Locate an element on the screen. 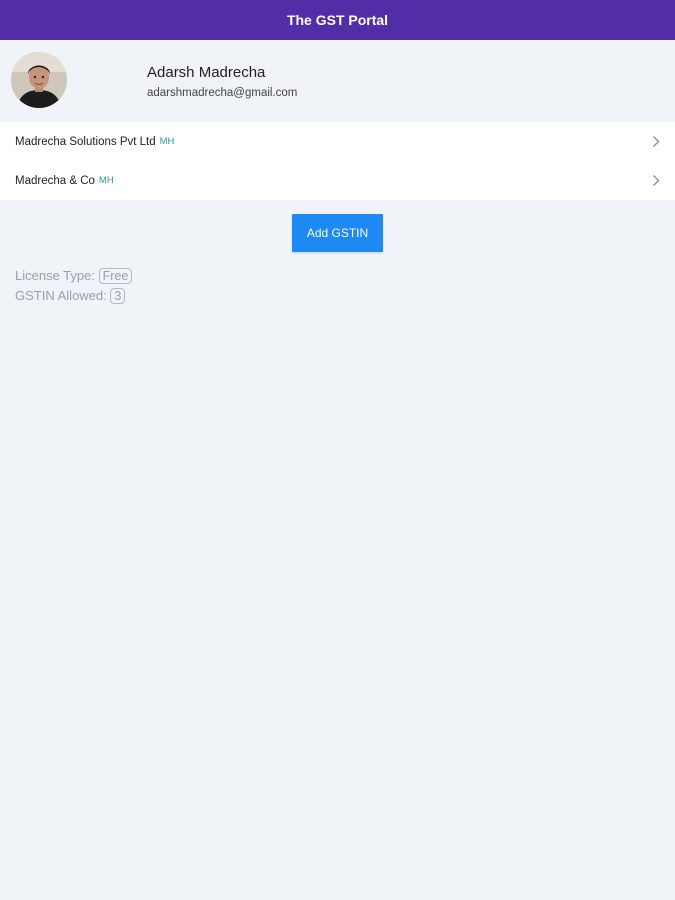  gstin-item: Madrecha & Co MH is located at coordinates (337, 180).